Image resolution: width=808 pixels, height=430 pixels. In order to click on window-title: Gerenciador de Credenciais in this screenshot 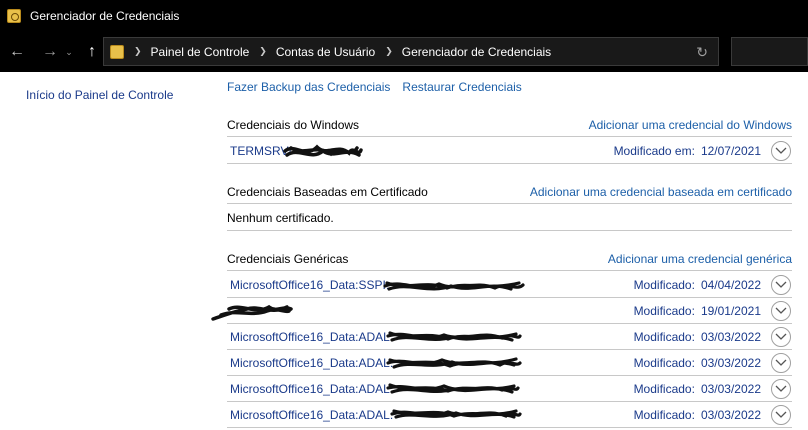, I will do `click(105, 16)`.